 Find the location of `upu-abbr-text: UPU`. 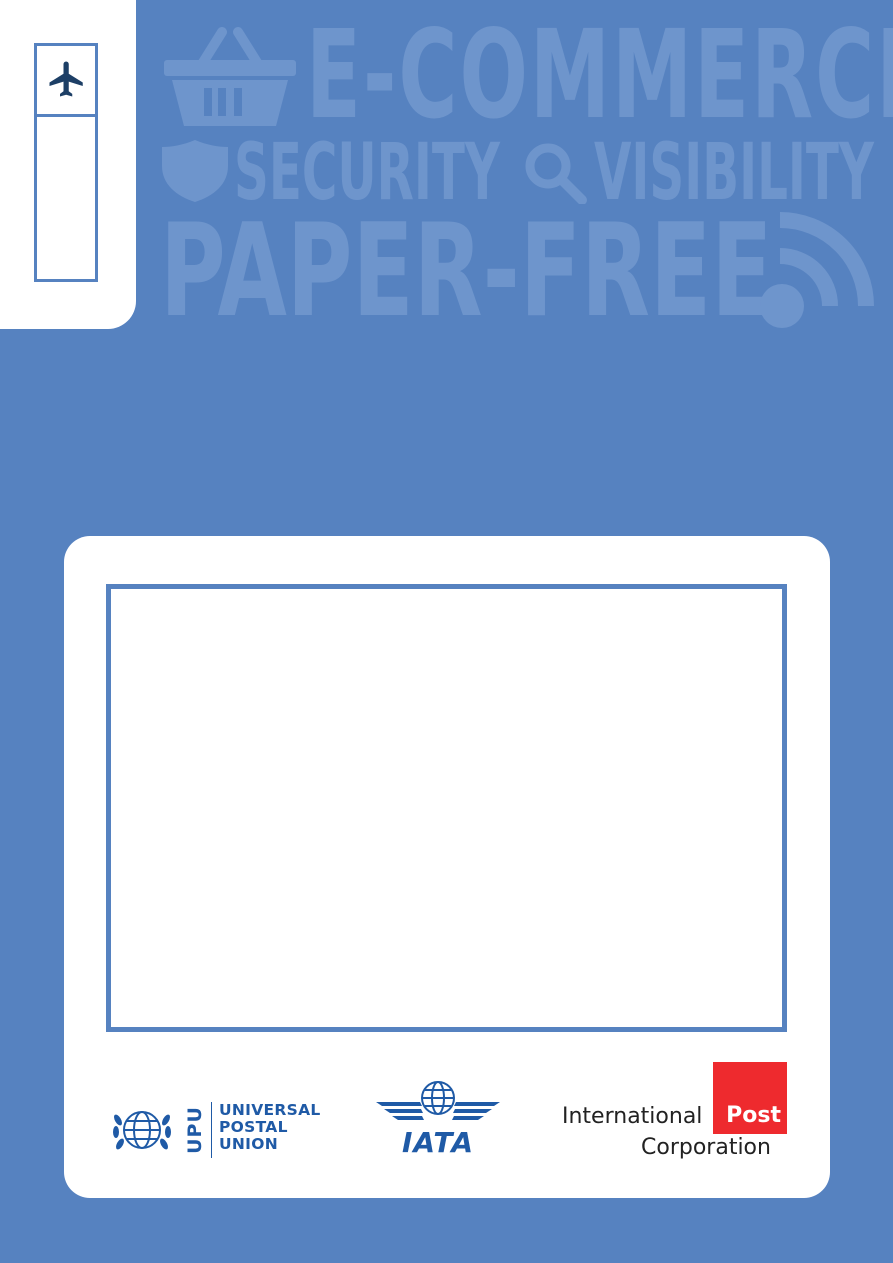

upu-abbr-text: UPU is located at coordinates (195, 1130).